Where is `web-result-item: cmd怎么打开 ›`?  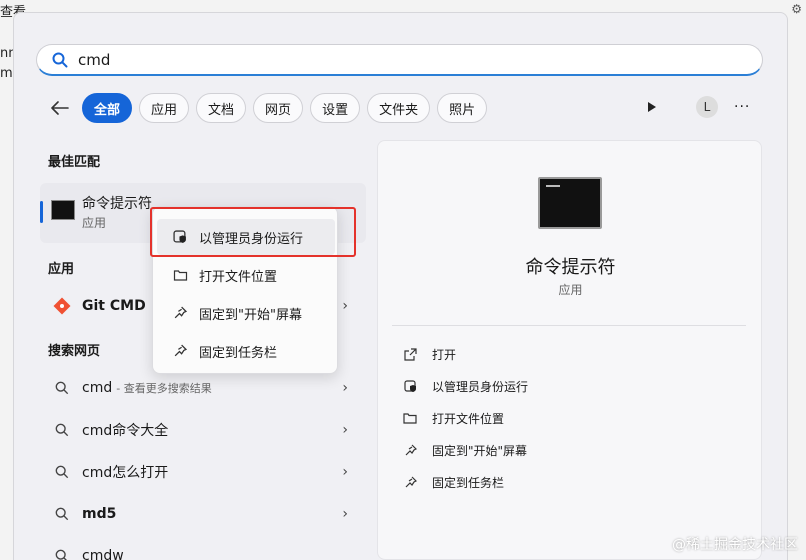
web-result-item: cmd怎么打开 › is located at coordinates (198, 472).